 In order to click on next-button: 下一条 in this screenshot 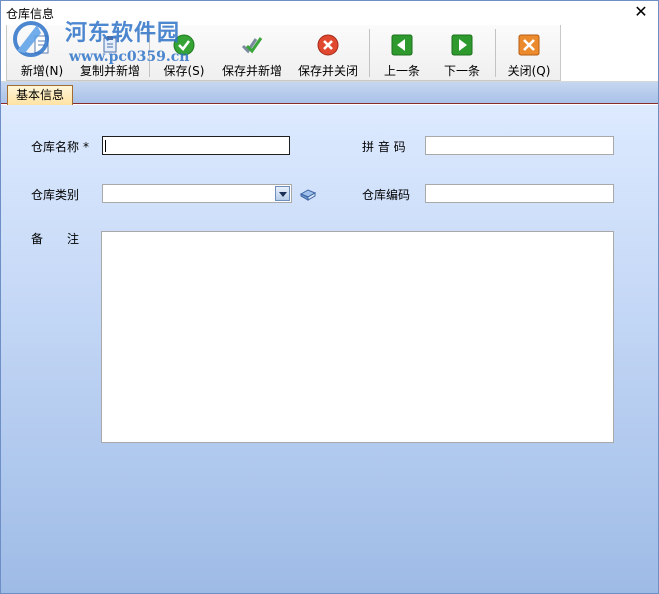, I will do `click(462, 53)`.